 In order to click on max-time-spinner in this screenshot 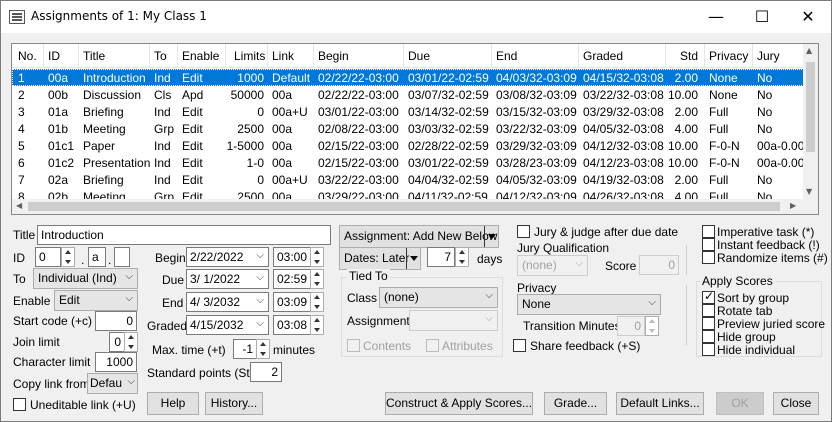, I will do `click(263, 349)`.